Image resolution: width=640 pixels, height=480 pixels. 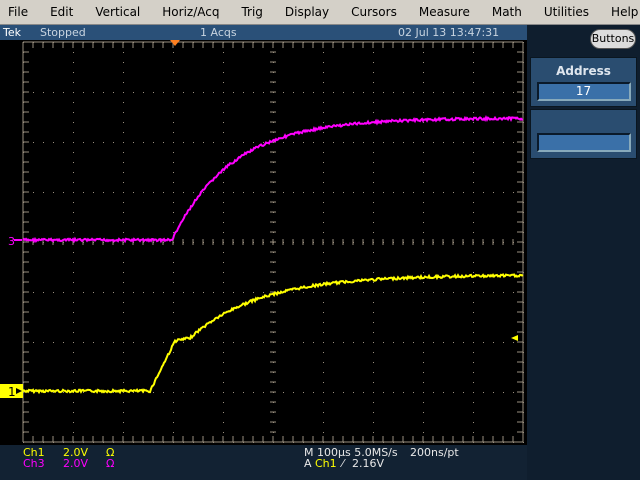 What do you see at coordinates (343, 463) in the screenshot?
I see `trigger-slope-icon: ⁄` at bounding box center [343, 463].